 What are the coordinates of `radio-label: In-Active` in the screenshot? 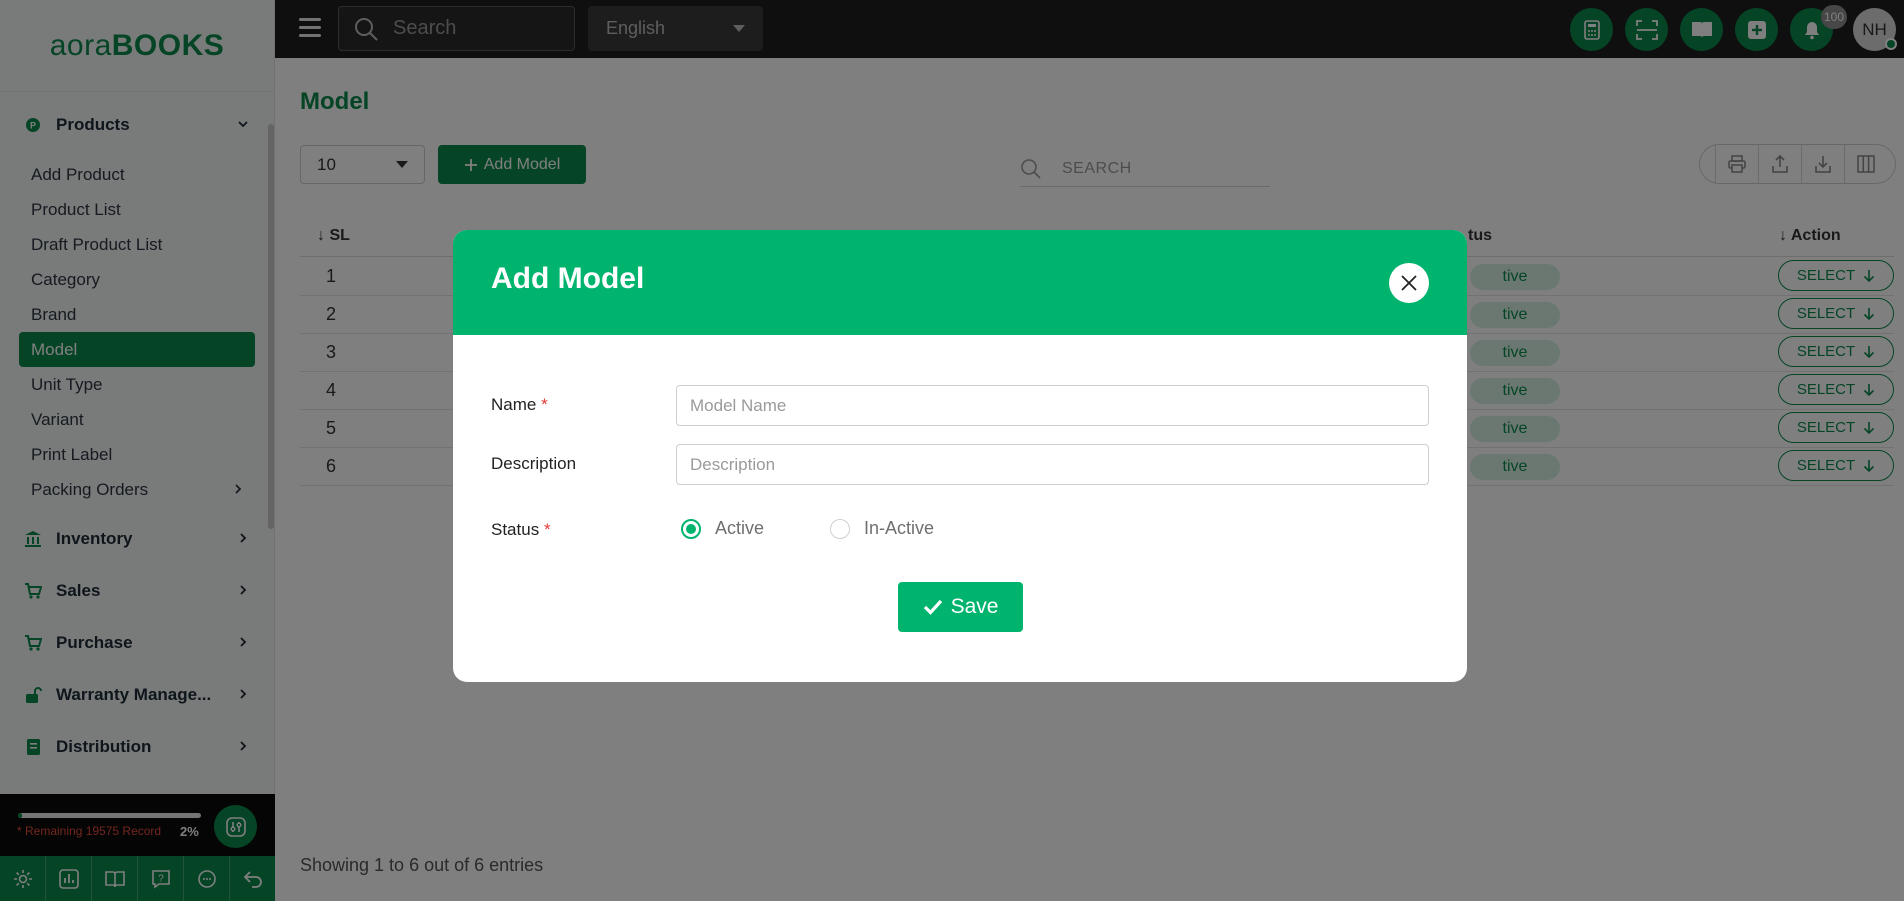 It's located at (899, 528).